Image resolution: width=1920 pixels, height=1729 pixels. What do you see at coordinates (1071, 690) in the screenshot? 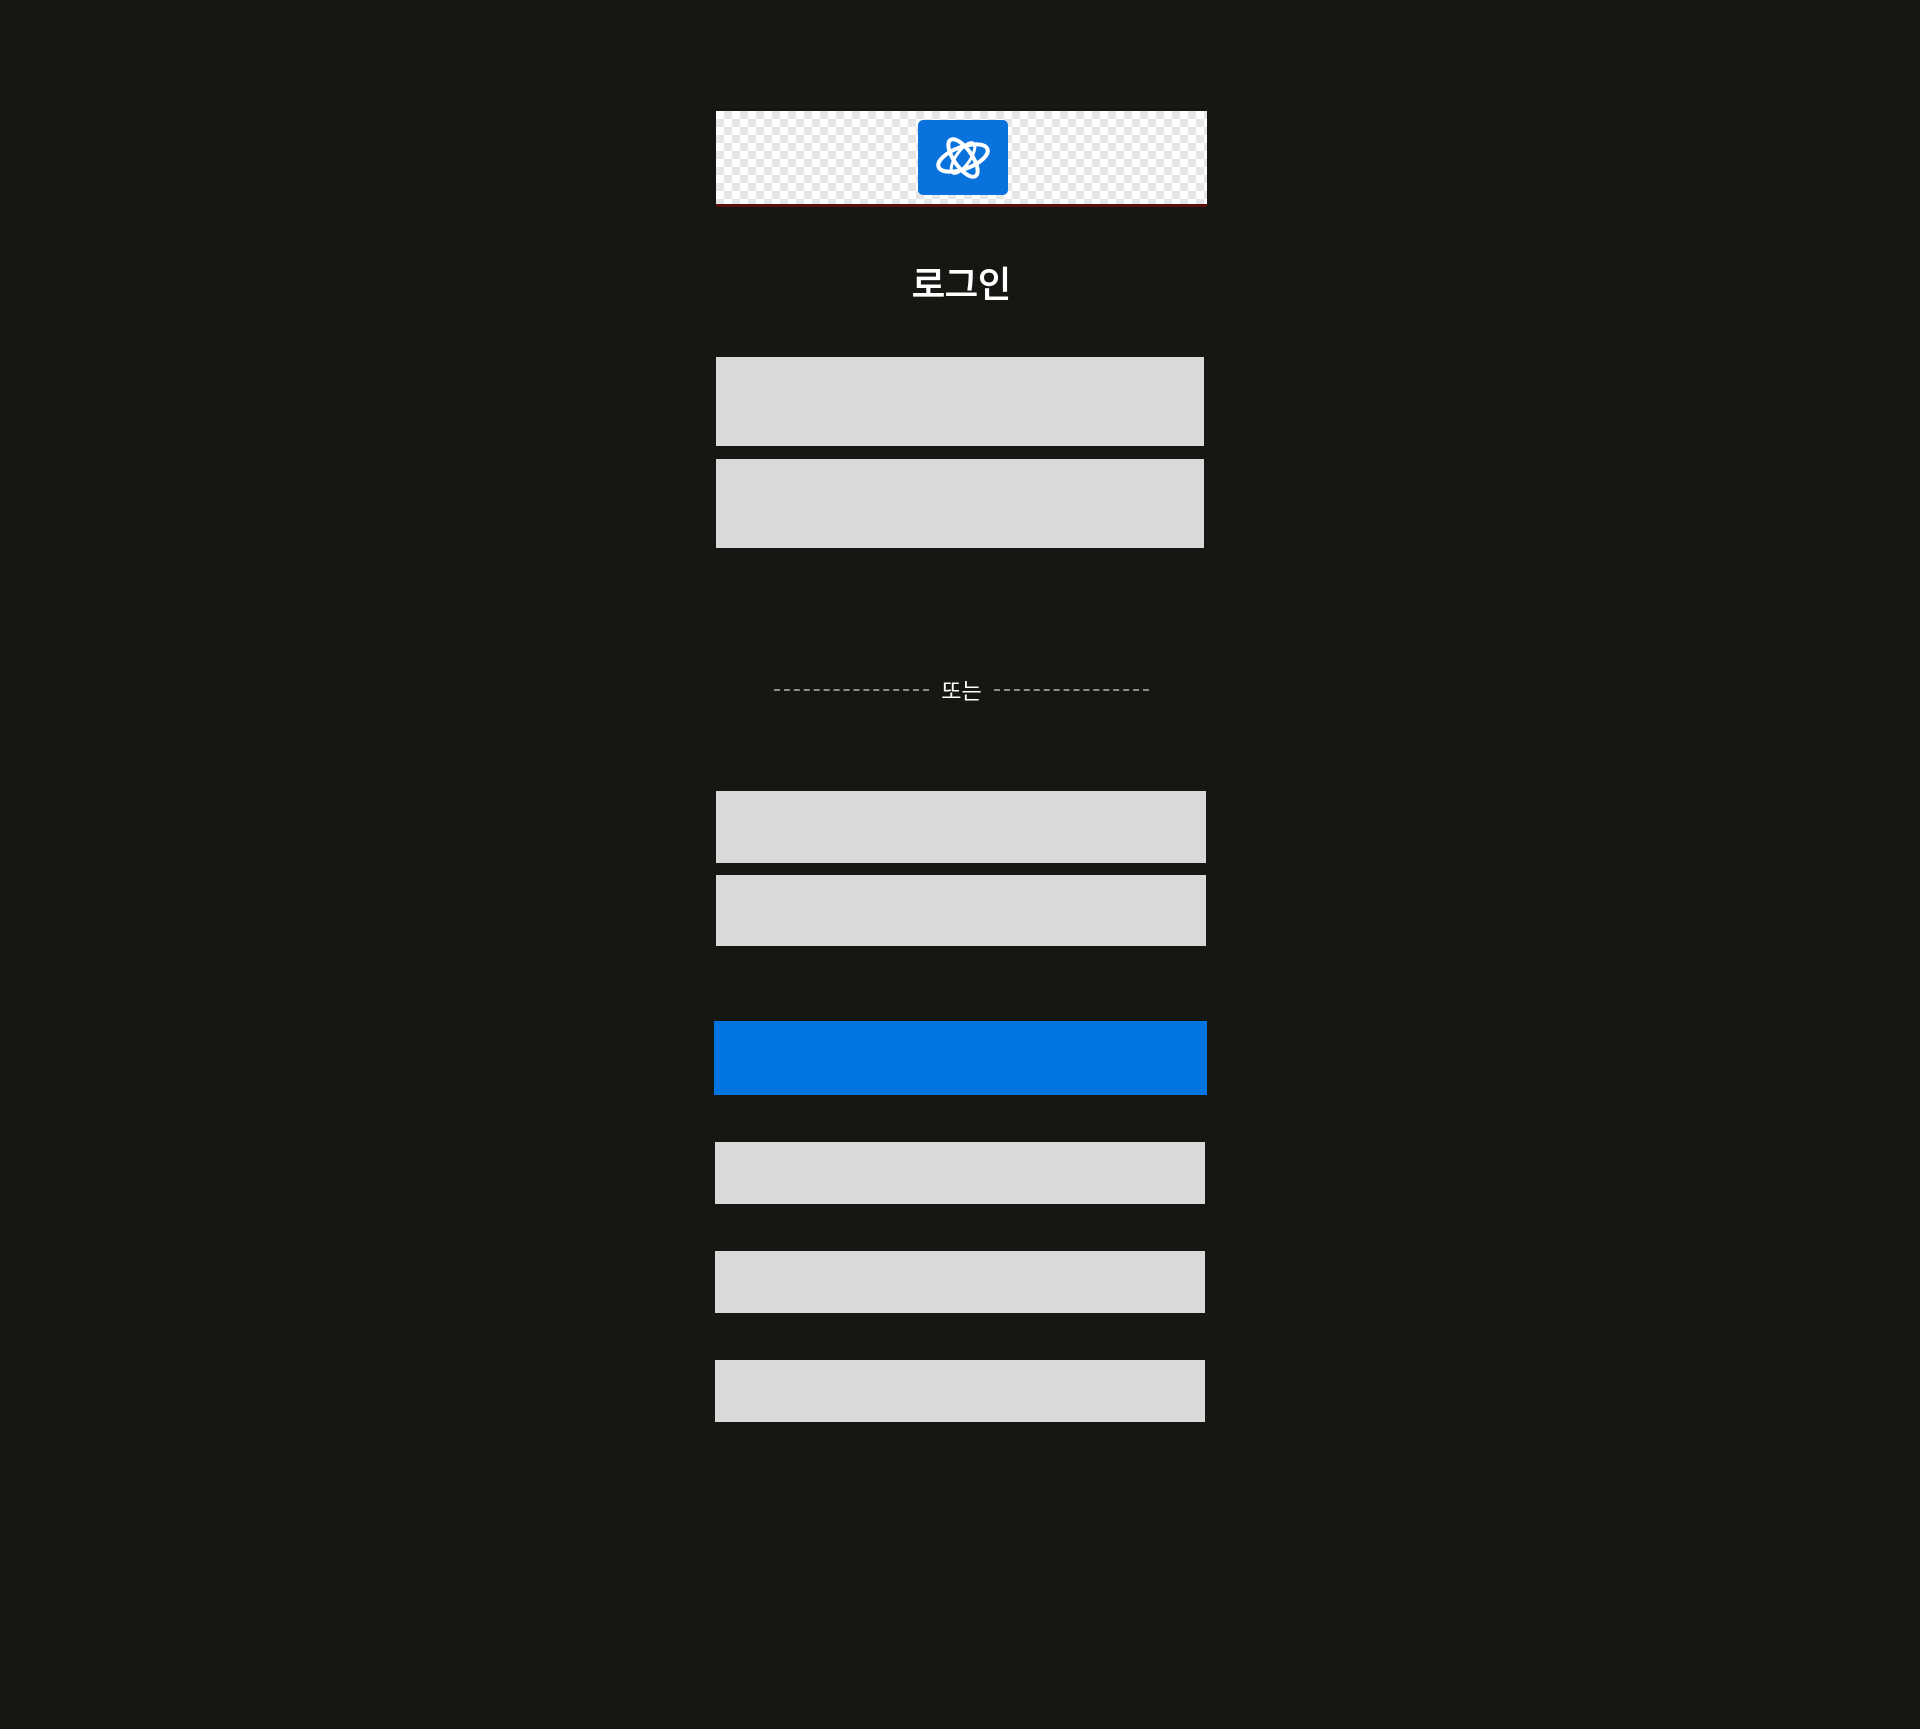
I see `divider-line-right` at bounding box center [1071, 690].